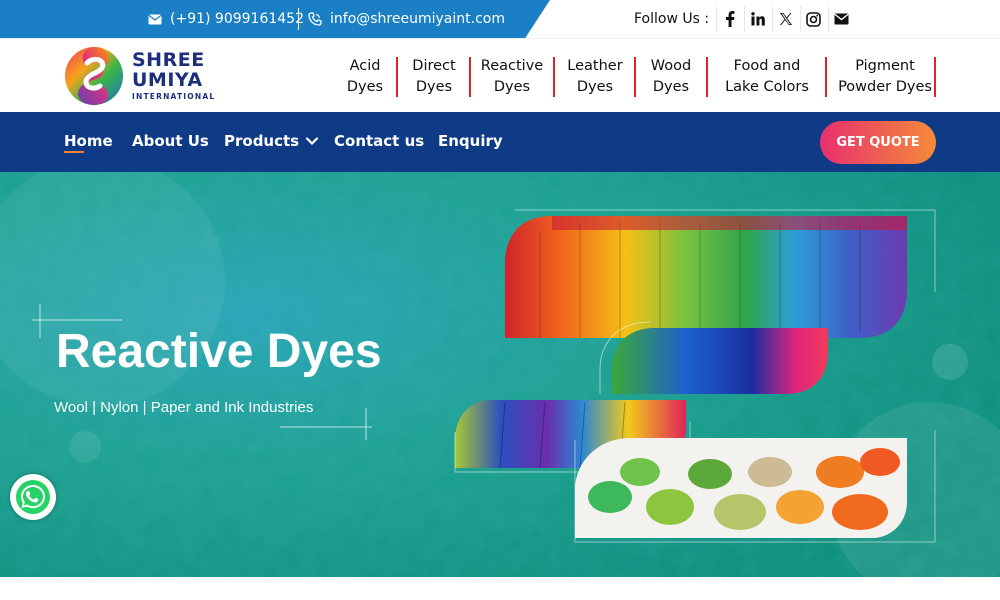 This screenshot has height=600, width=1000. I want to click on hero-subtitle: Wool | Nylon | Paper and Ink Industries, so click(184, 407).